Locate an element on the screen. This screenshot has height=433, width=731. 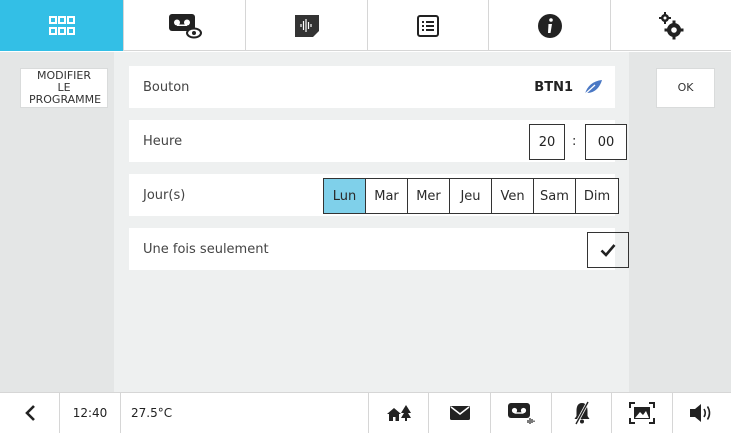
back-button is located at coordinates (30, 413).